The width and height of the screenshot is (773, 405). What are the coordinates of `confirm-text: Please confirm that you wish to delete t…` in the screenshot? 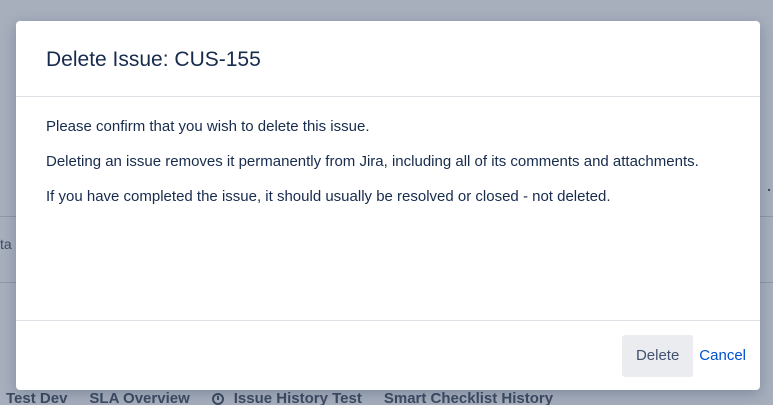 It's located at (208, 126).